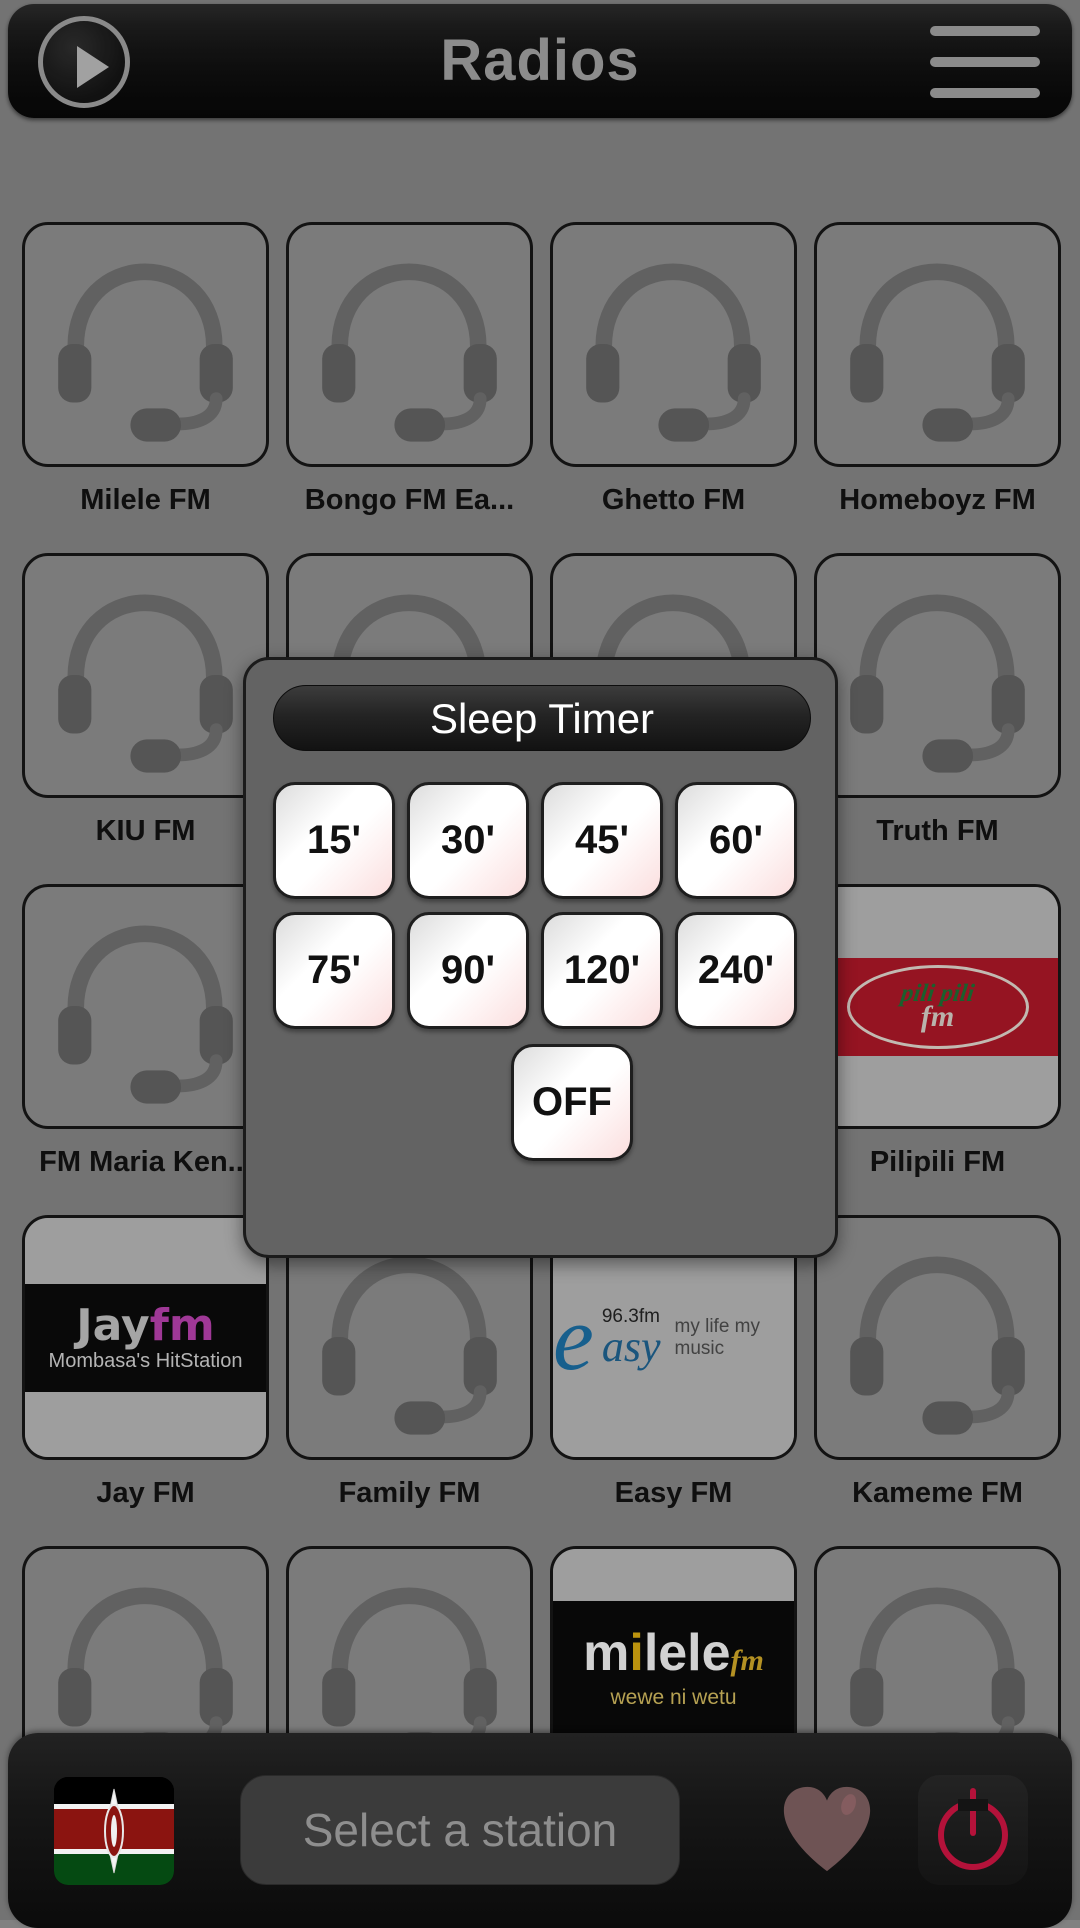  Describe the element at coordinates (973, 1830) in the screenshot. I see `power-icon` at that location.